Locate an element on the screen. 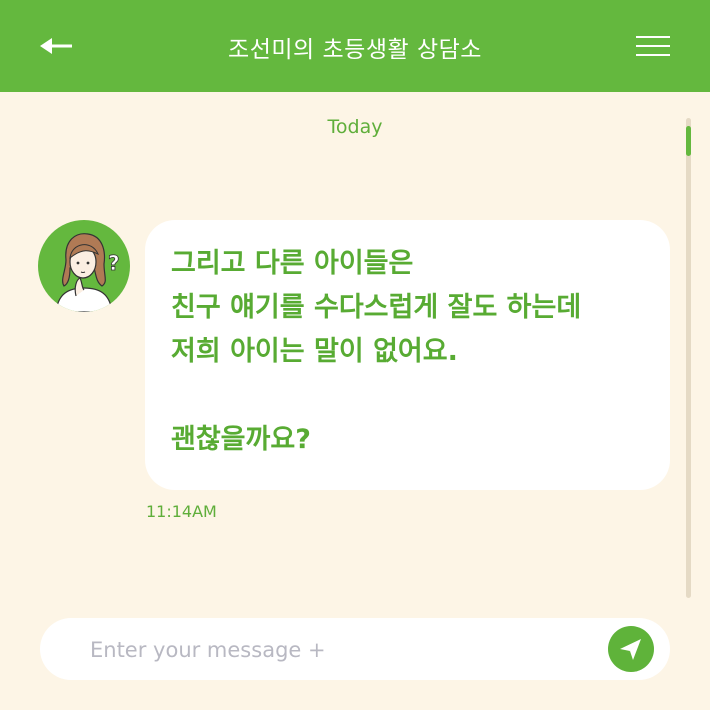  scroll-thumb is located at coordinates (688, 141).